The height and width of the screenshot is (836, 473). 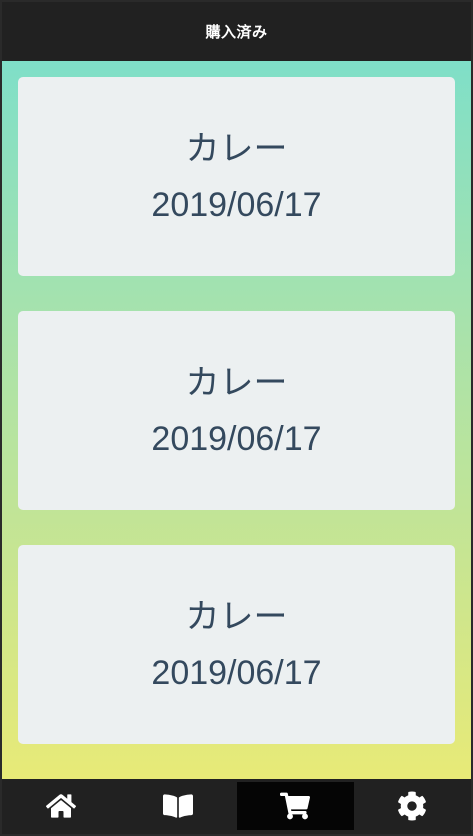 I want to click on tab-home, so click(x=60, y=806).